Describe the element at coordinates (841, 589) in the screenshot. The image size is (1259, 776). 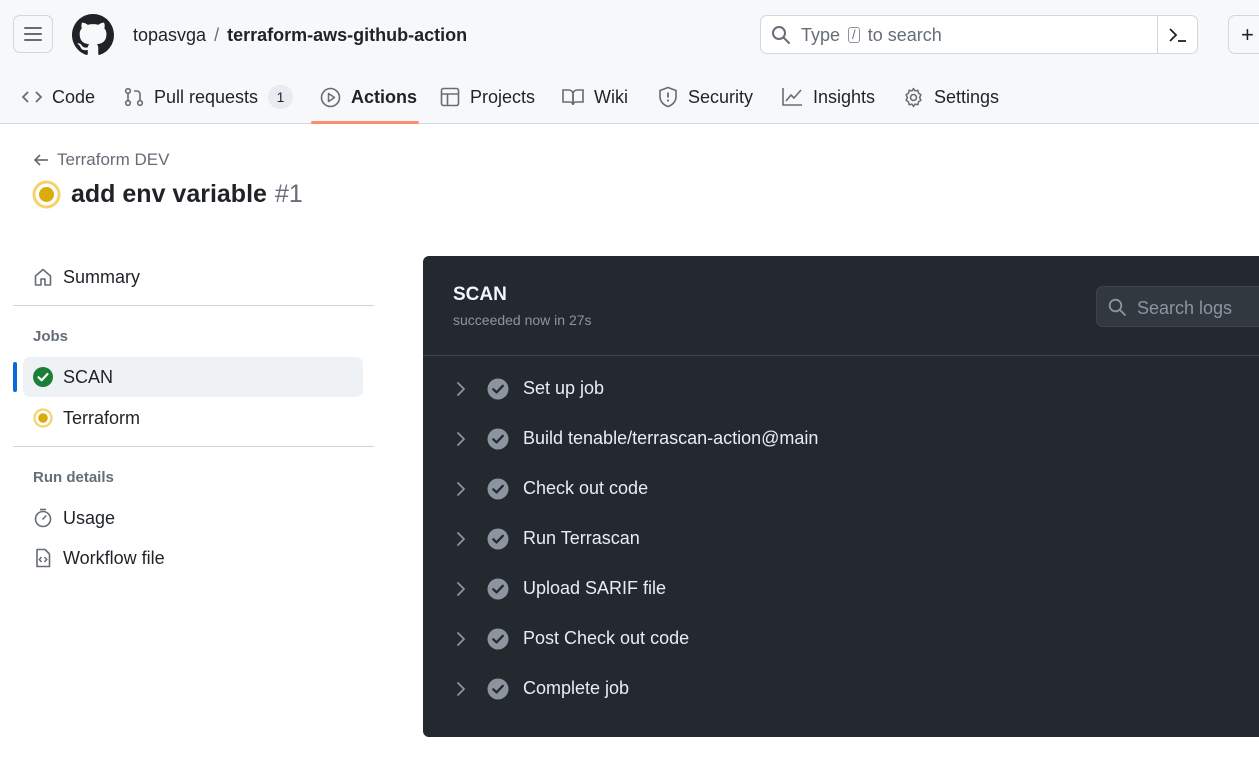
I see `job-step-row: Upload SARIF file` at that location.